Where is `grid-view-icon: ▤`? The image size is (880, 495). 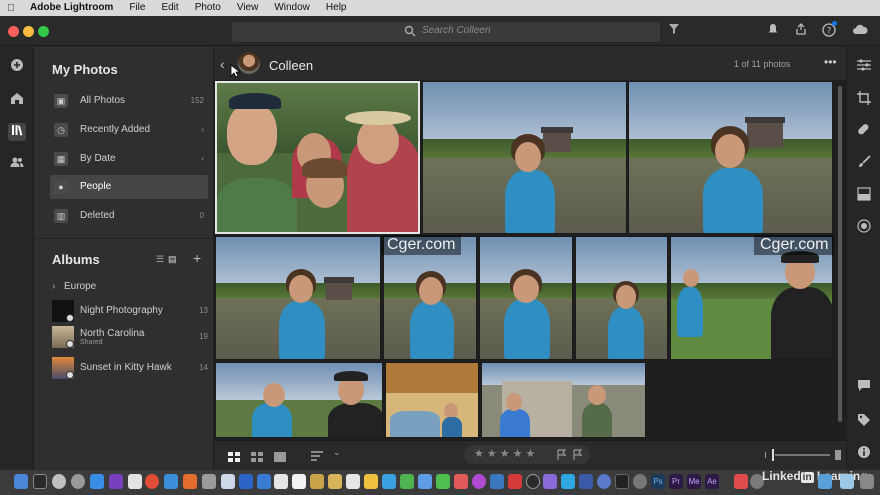 grid-view-icon: ▤ is located at coordinates (172, 259).